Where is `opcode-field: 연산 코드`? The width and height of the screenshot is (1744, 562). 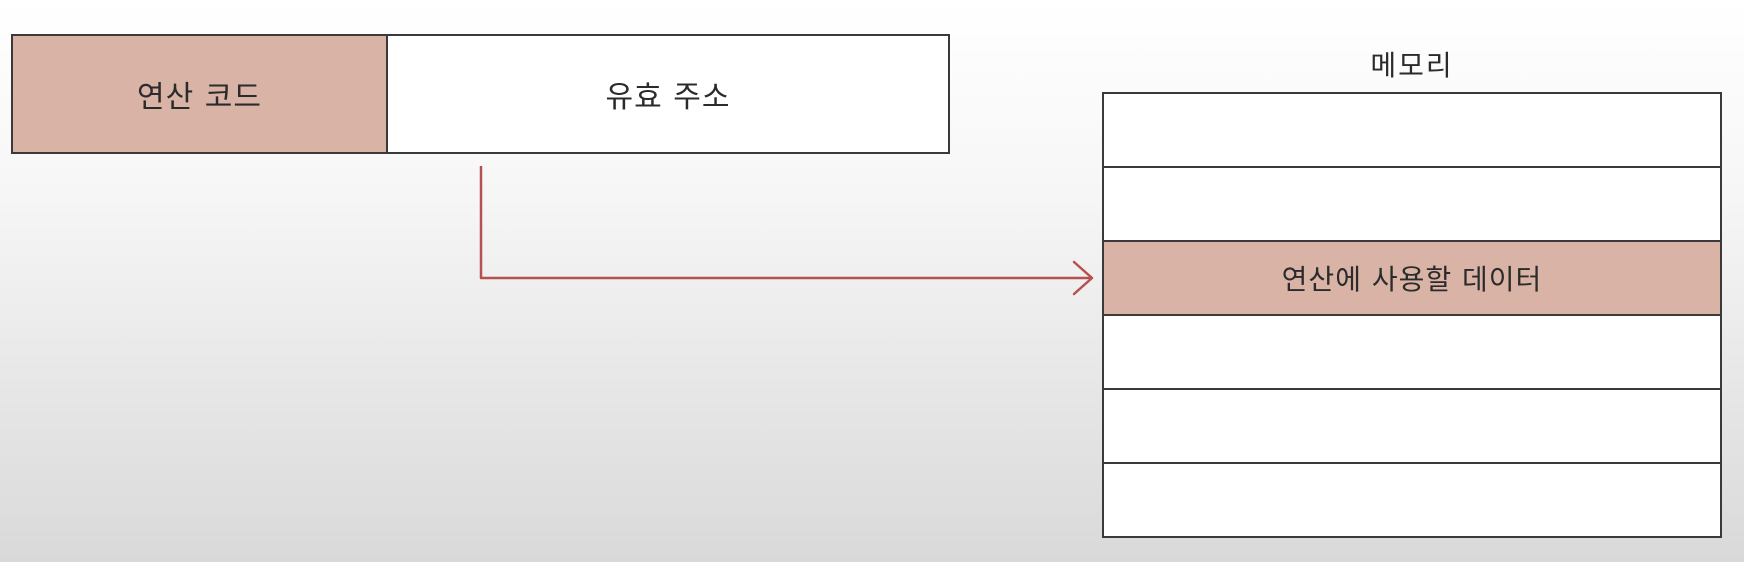
opcode-field: 연산 코드 is located at coordinates (200, 94).